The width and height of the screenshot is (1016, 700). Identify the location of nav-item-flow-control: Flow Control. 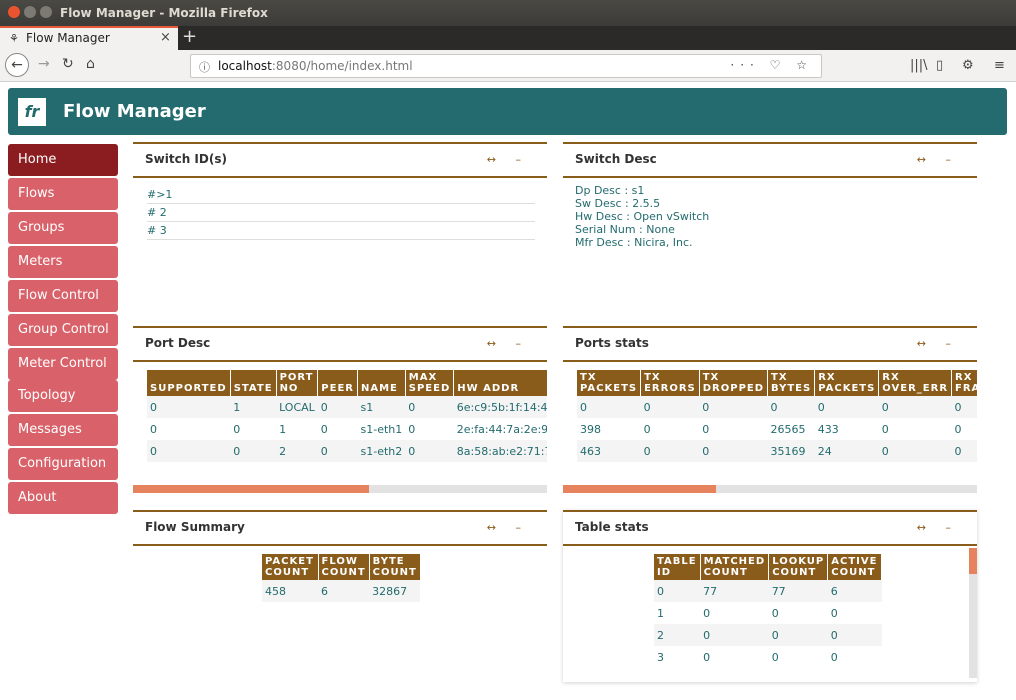
(63, 296).